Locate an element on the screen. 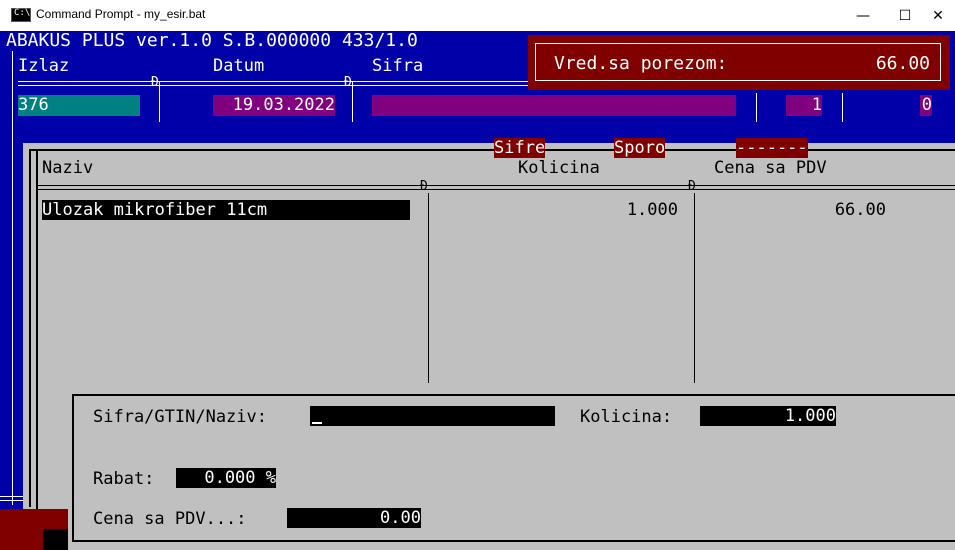 The image size is (955, 550). sifra-header: Sifra is located at coordinates (398, 66).